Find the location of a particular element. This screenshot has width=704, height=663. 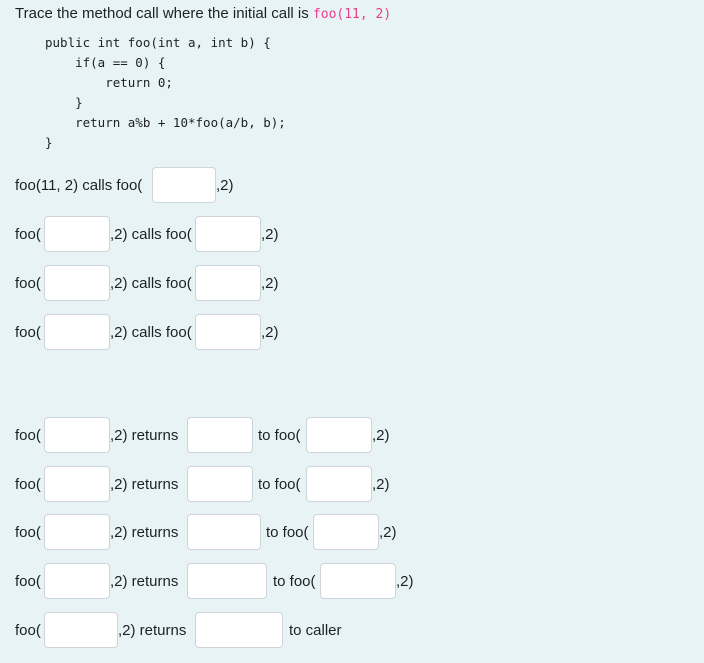

call3-arg-input is located at coordinates (77, 283).